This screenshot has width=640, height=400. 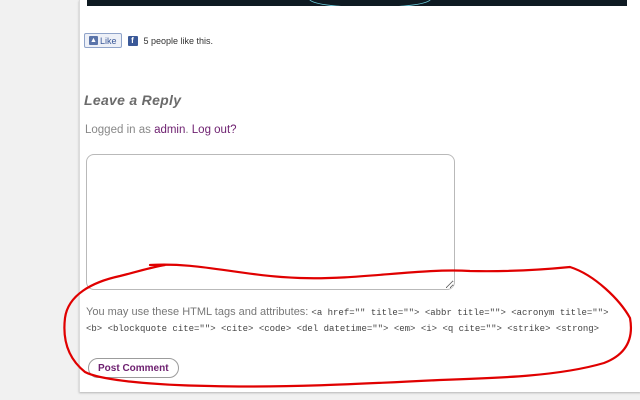 I want to click on facebook-like-button: ▲ Like, so click(x=103, y=40).